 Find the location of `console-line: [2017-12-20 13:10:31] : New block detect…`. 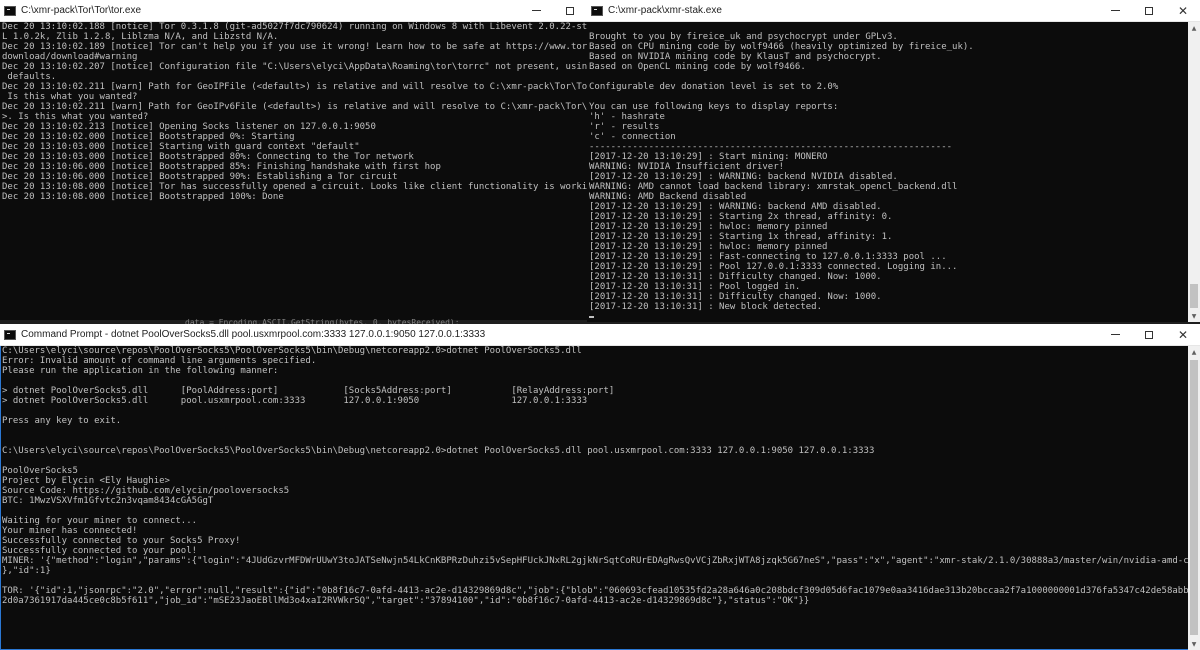

console-line: [2017-12-20 13:10:31] : New block detect… is located at coordinates (705, 307).